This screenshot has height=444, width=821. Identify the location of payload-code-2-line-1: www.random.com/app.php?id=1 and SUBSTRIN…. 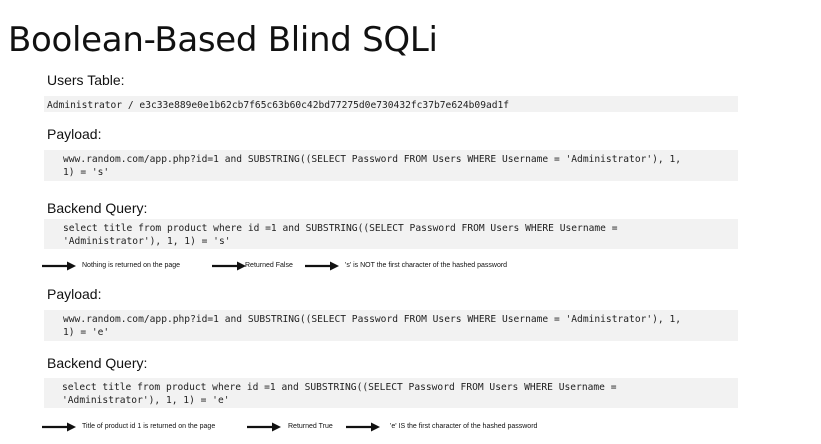
(372, 319).